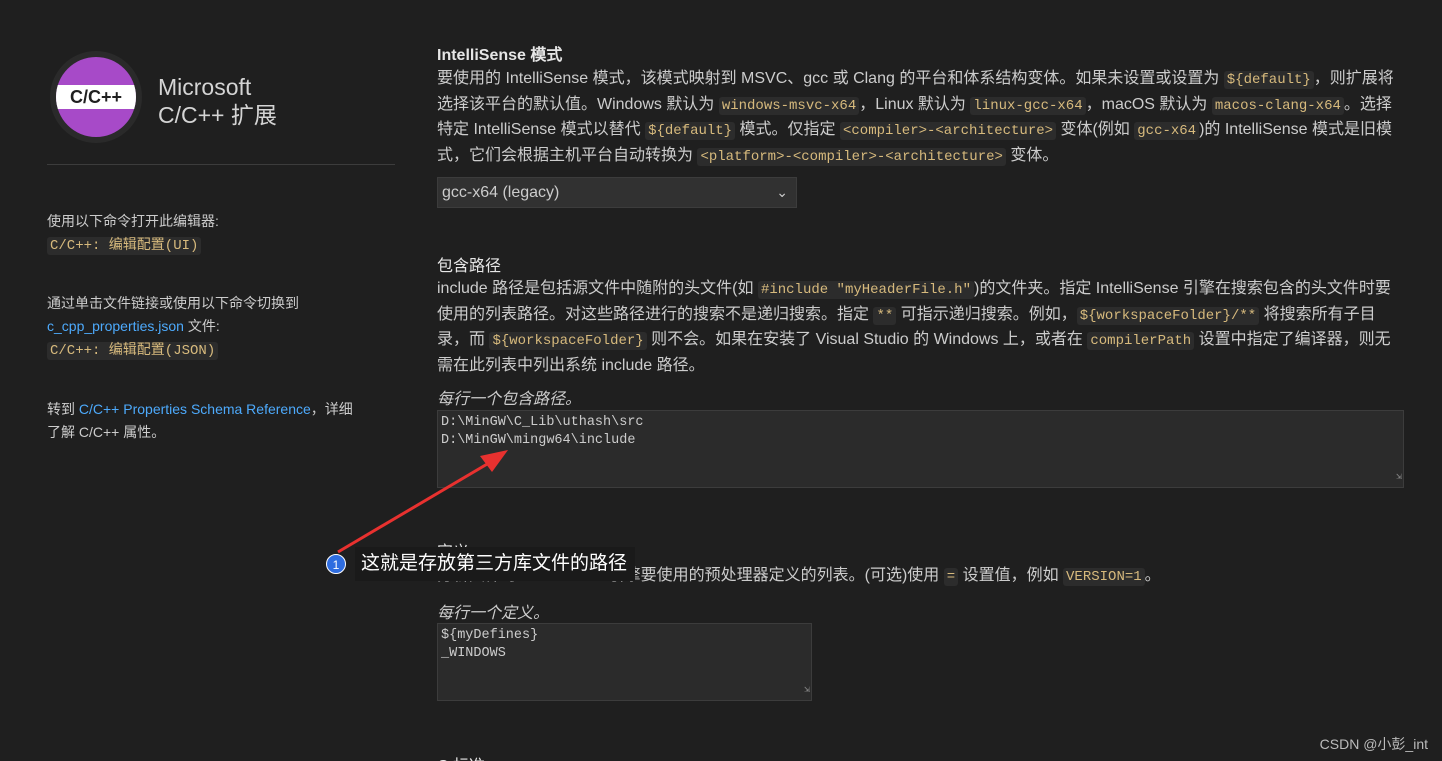 The width and height of the screenshot is (1442, 761). What do you see at coordinates (1373, 744) in the screenshot?
I see `watermark: CSDN @小彭_int` at bounding box center [1373, 744].